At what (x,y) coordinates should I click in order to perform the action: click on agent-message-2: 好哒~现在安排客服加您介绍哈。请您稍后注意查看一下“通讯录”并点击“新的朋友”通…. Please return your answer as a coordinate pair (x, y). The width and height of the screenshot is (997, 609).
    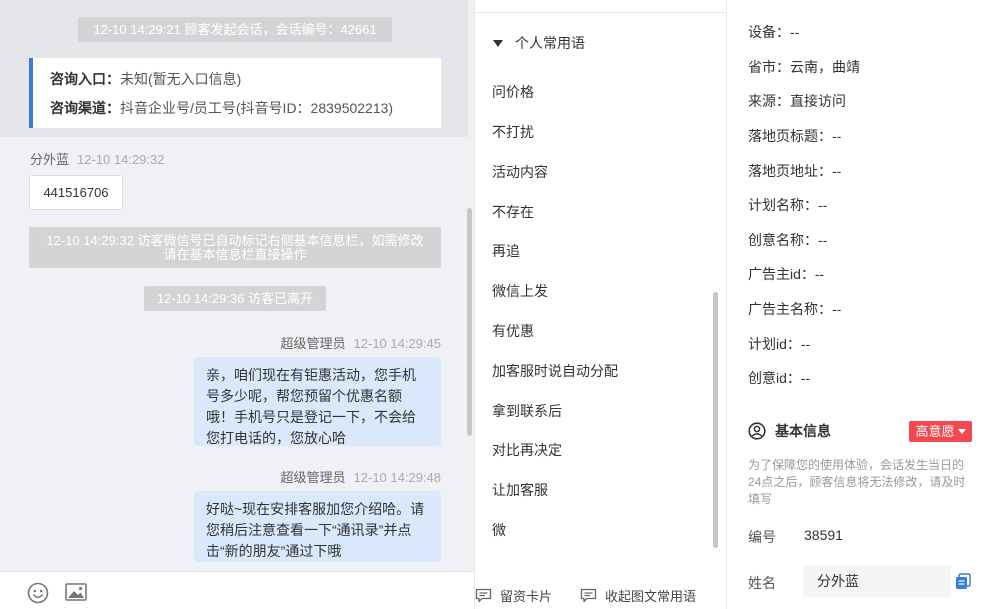
    Looking at the image, I should click on (317, 526).